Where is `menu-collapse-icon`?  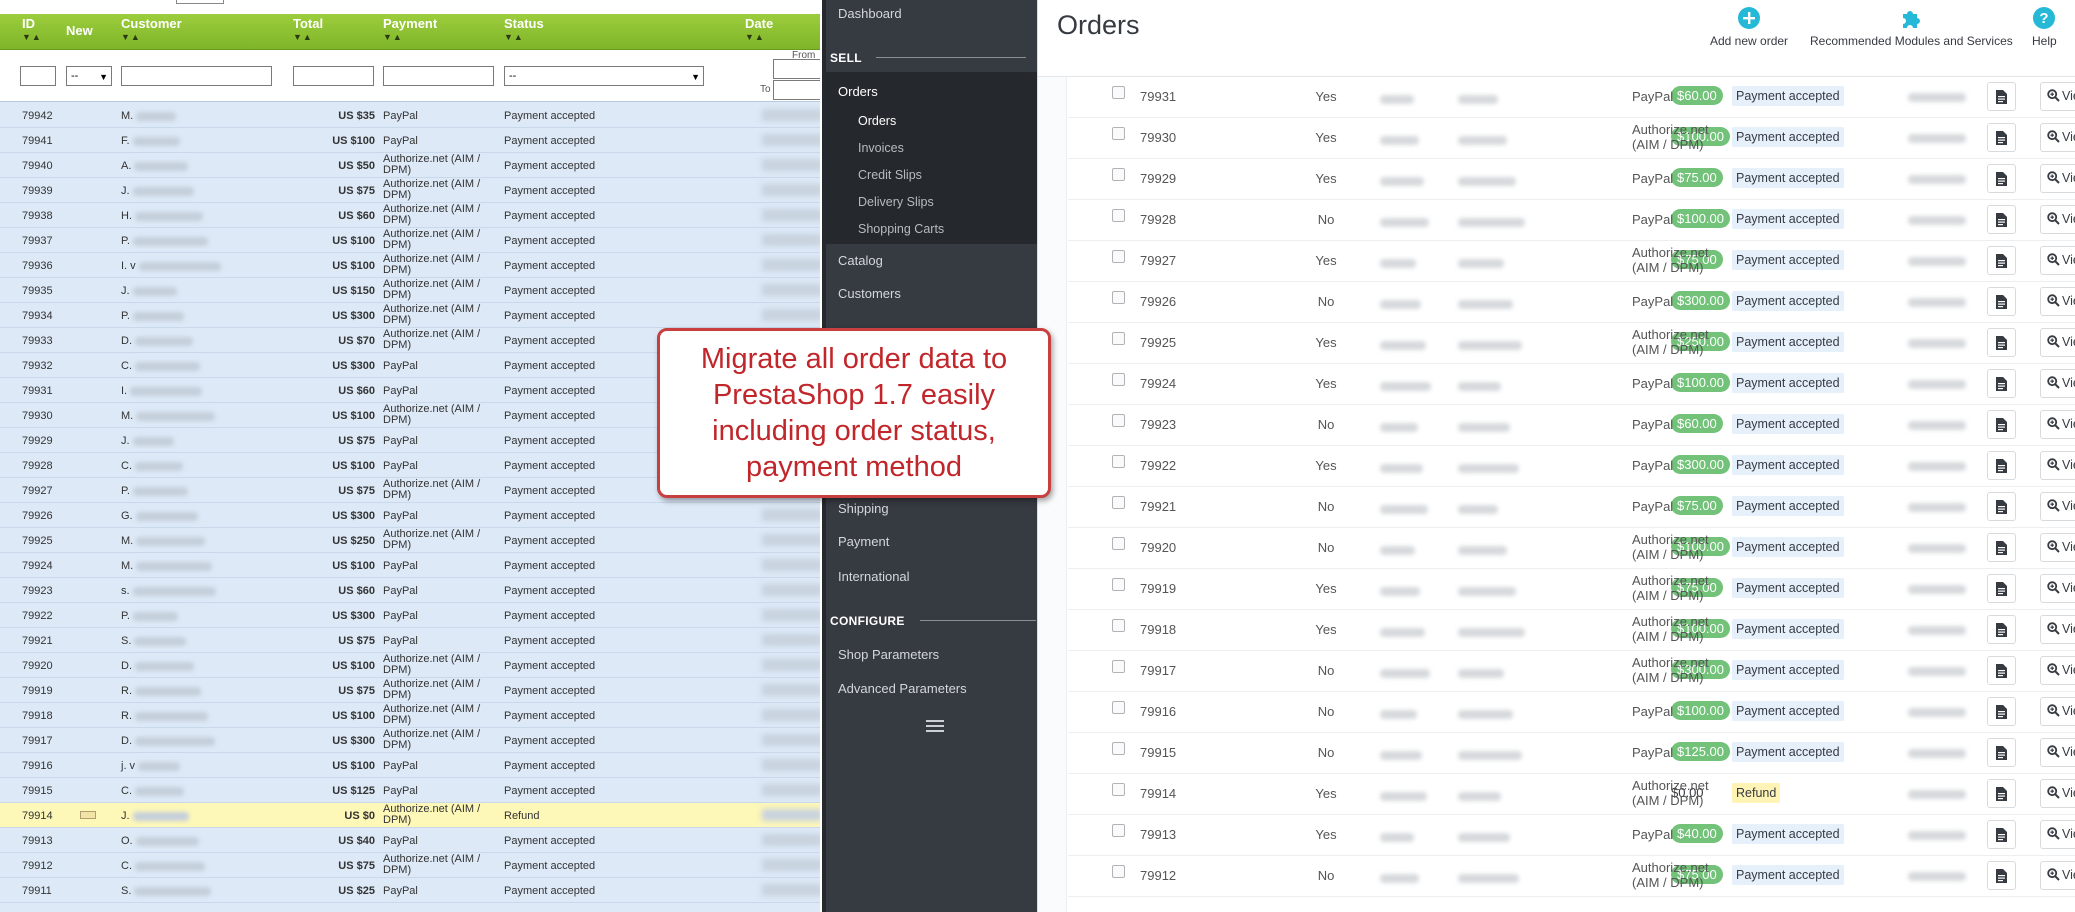
menu-collapse-icon is located at coordinates (935, 727).